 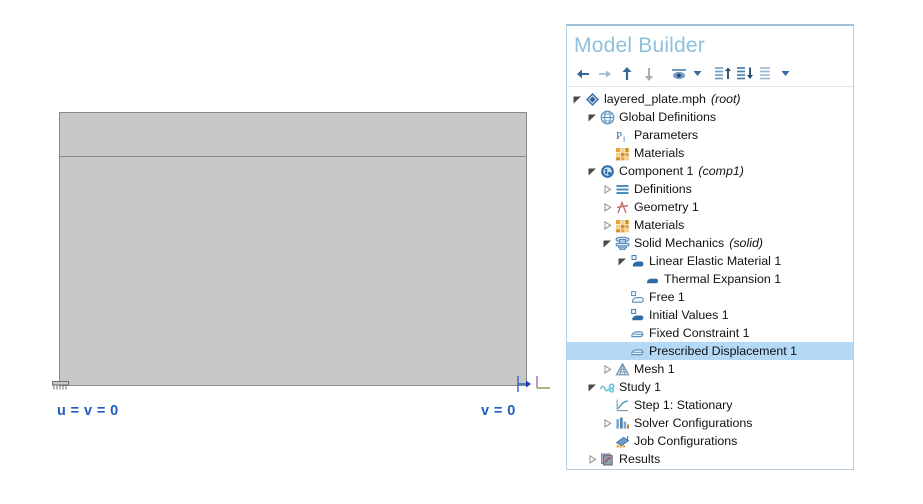 What do you see at coordinates (710, 99) in the screenshot?
I see `tree-node-layered-plate-mph: layered_plate.mph (root)` at bounding box center [710, 99].